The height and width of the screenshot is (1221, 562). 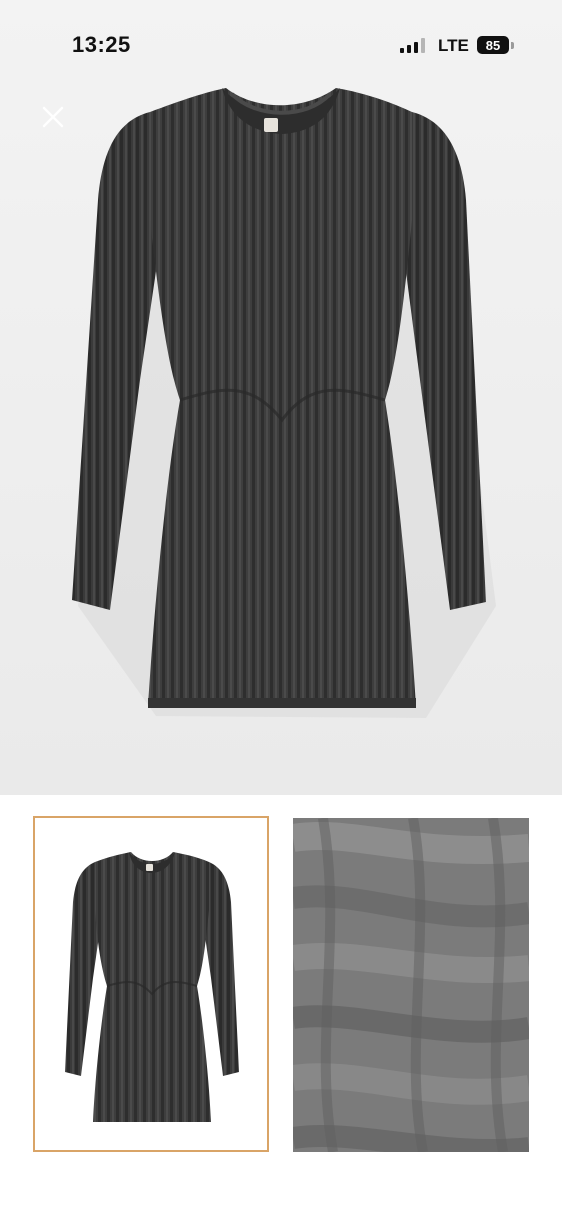 I want to click on knit-dress-thumbnail, so click(x=152, y=987).